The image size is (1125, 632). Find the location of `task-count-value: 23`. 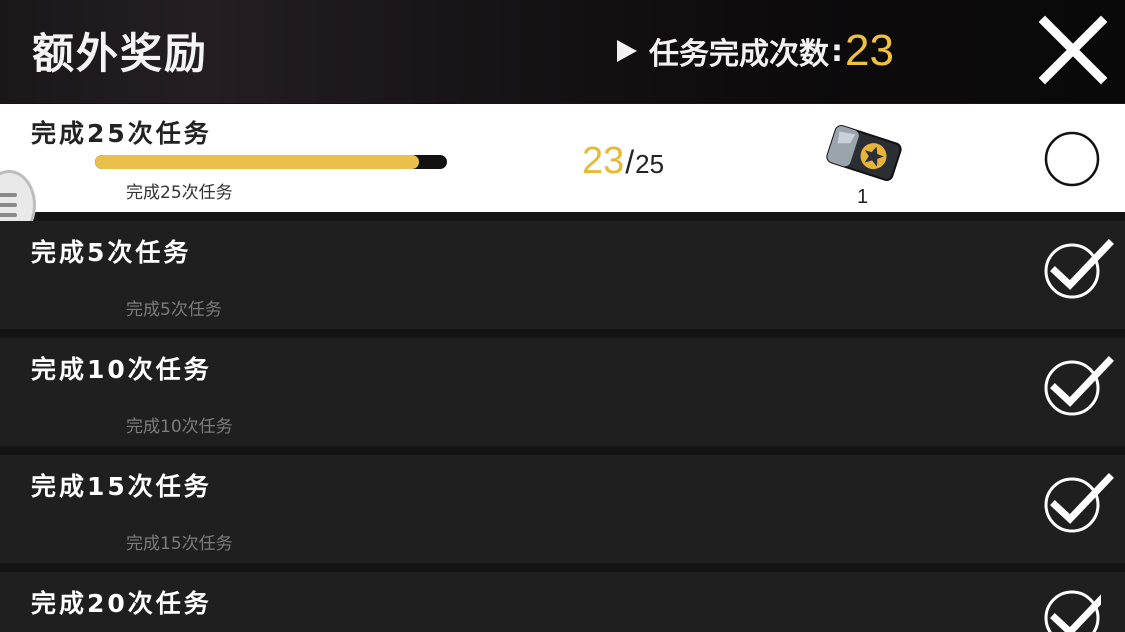

task-count-value: 23 is located at coordinates (869, 50).